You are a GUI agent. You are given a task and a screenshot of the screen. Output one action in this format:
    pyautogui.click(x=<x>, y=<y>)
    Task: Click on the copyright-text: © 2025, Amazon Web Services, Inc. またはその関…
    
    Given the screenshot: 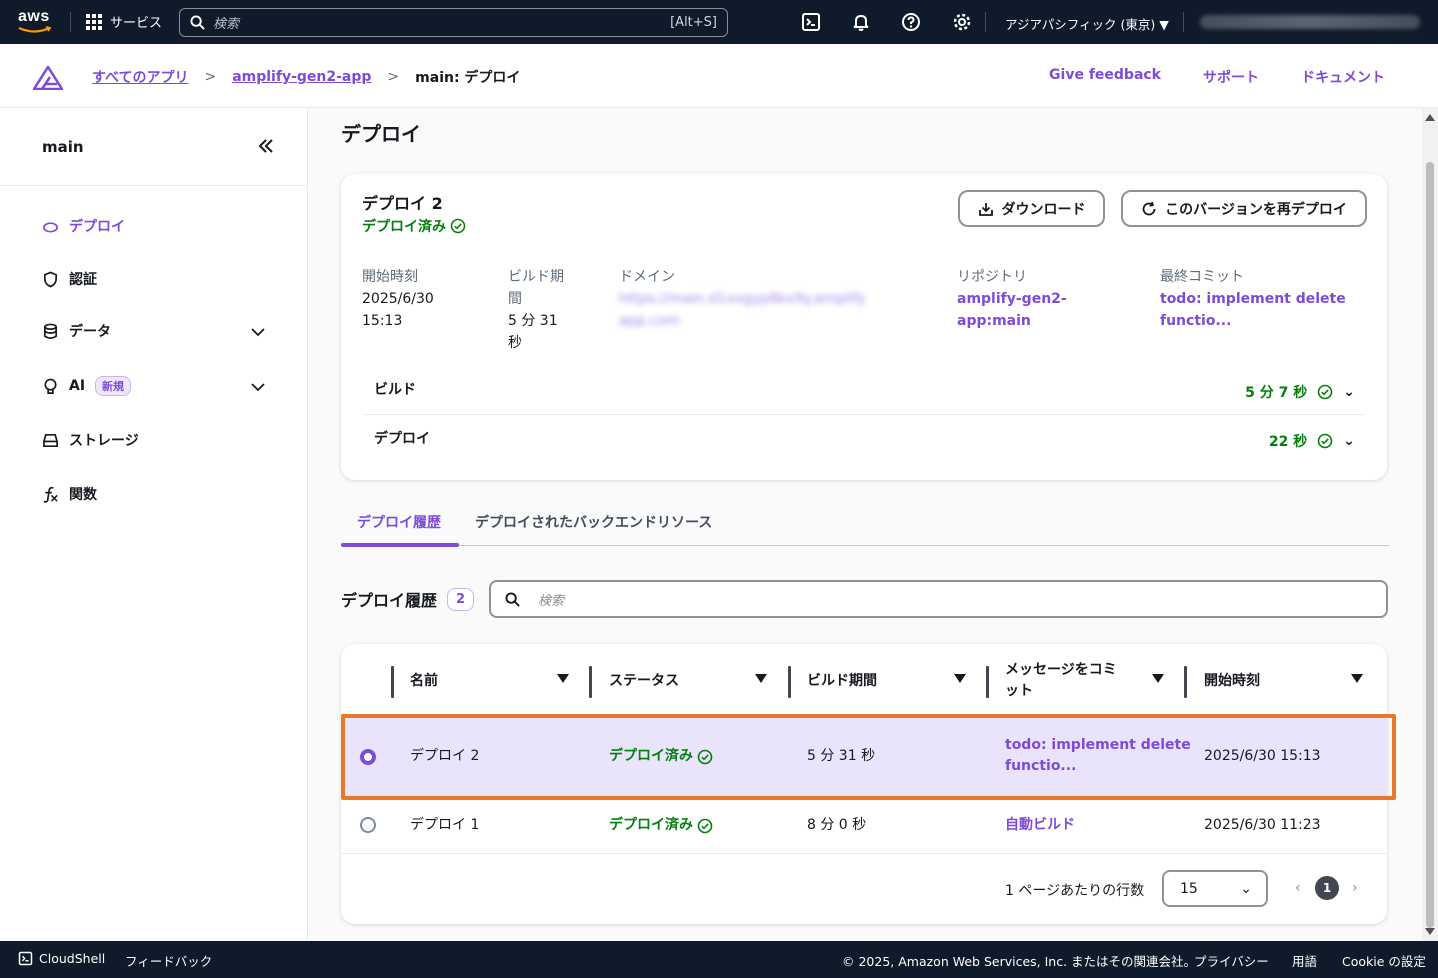 What is the action you would take?
    pyautogui.click(x=1019, y=961)
    